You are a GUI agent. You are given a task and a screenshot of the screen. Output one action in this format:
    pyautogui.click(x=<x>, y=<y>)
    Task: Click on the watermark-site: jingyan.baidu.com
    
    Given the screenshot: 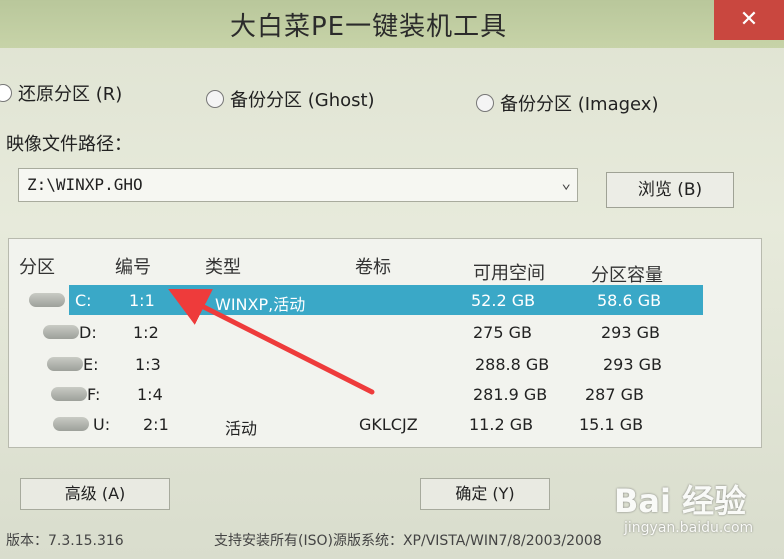 What is the action you would take?
    pyautogui.click(x=689, y=528)
    